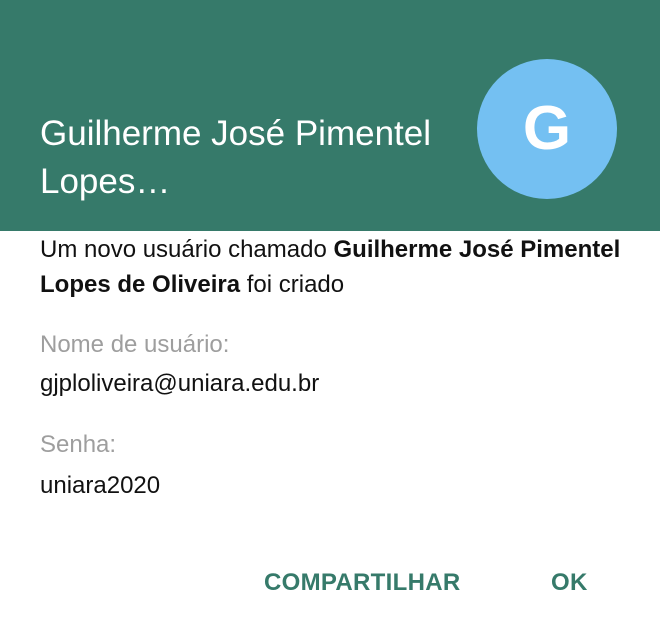  I want to click on message-suffix: foi criado, so click(292, 284).